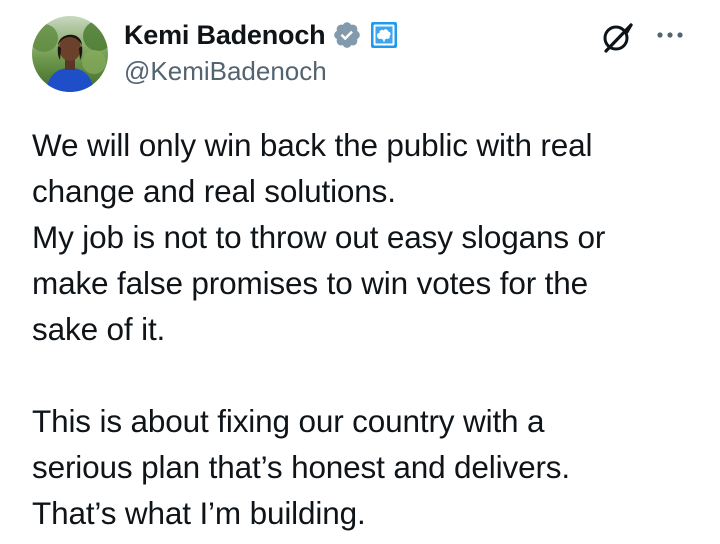 Image resolution: width=720 pixels, height=544 pixels. Describe the element at coordinates (225, 35) in the screenshot. I see `display-name: Kemi Badenoch` at that location.